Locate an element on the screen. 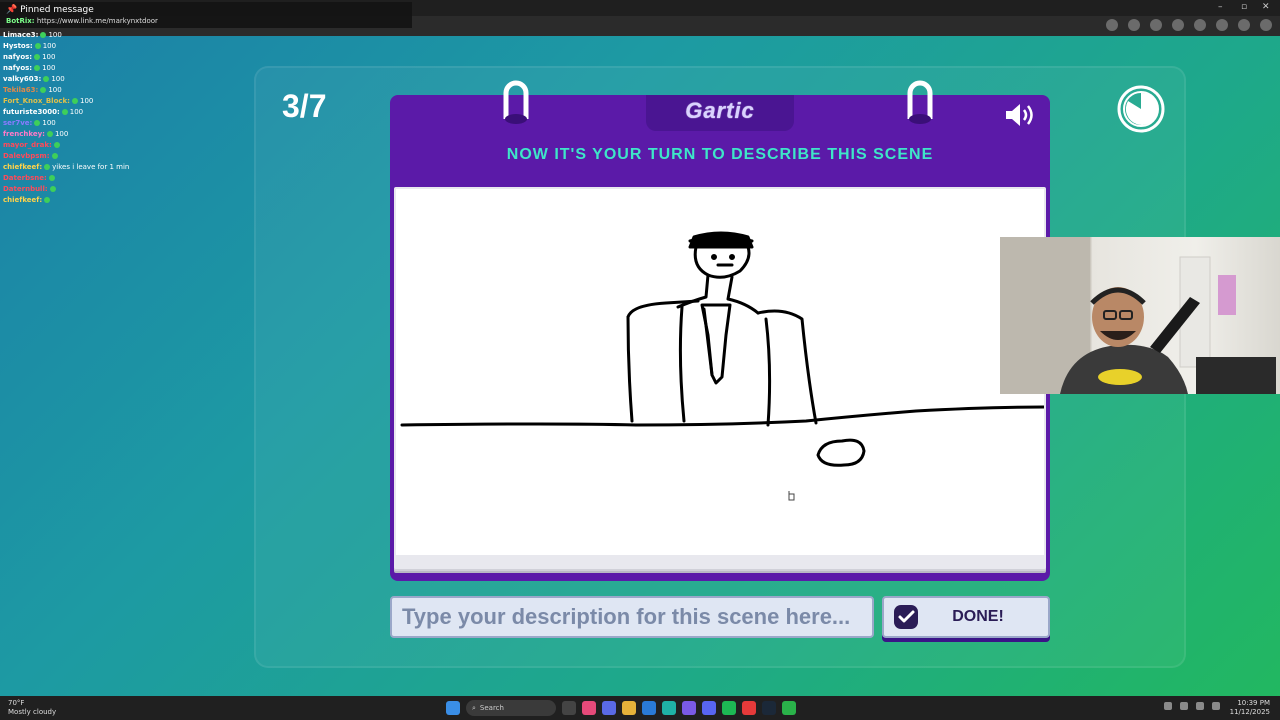 The image size is (1280, 720). chat-username: frenchkey: is located at coordinates (24, 134).